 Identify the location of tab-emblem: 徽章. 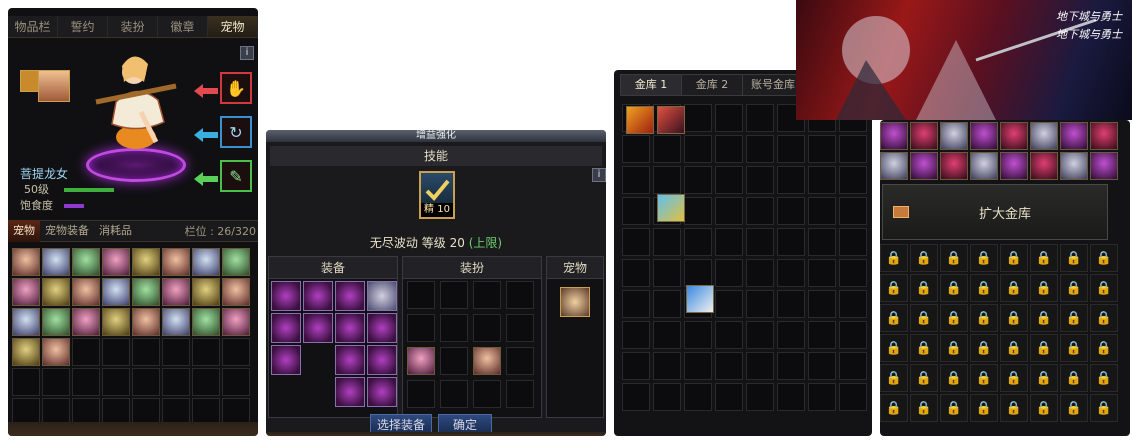
(183, 26).